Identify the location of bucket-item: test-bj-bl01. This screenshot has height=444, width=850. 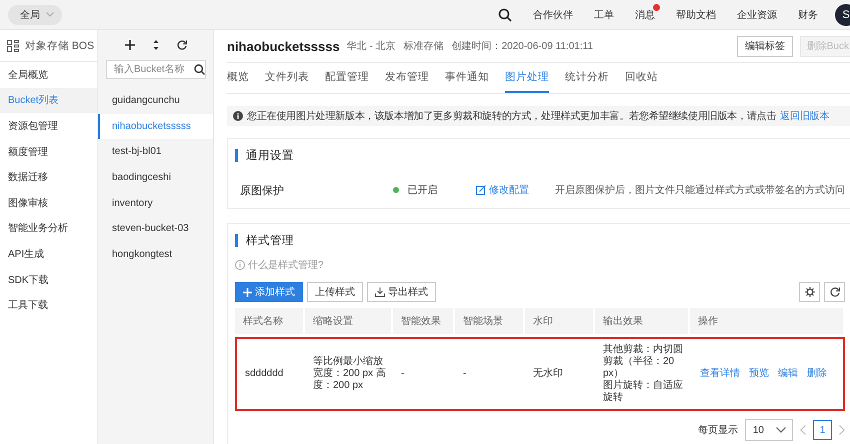
(155, 152).